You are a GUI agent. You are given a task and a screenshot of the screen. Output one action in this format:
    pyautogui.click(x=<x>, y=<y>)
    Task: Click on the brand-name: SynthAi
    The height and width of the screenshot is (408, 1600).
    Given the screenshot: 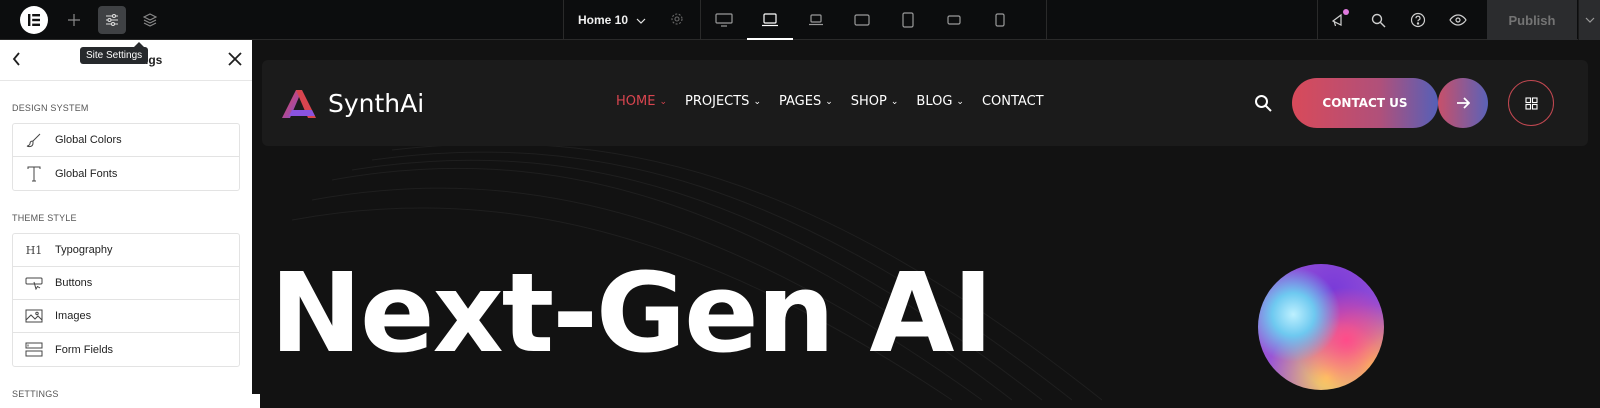 What is the action you would take?
    pyautogui.click(x=376, y=103)
    